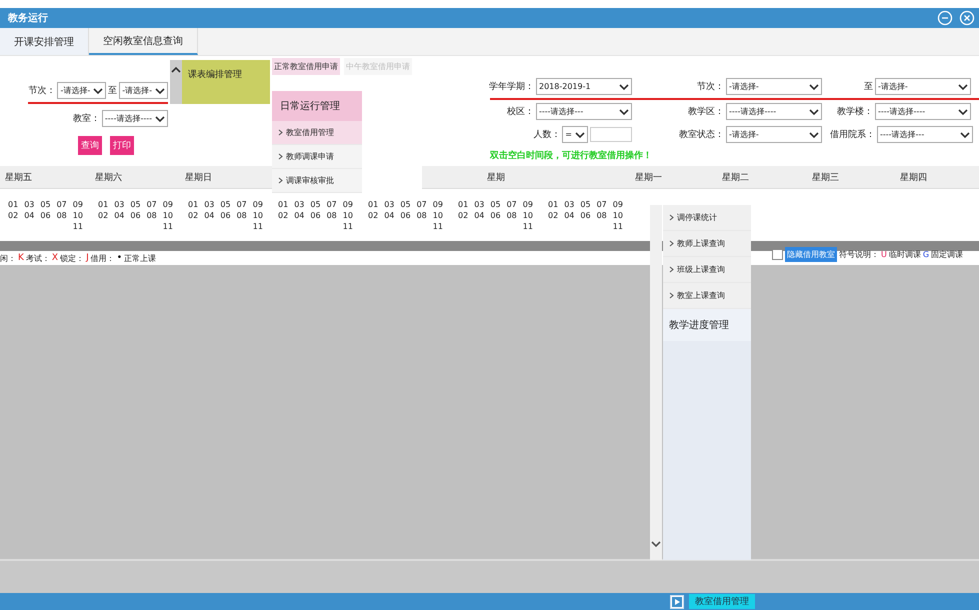 The height and width of the screenshot is (610, 979). Describe the element at coordinates (656, 382) in the screenshot. I see `scrollbar` at that location.